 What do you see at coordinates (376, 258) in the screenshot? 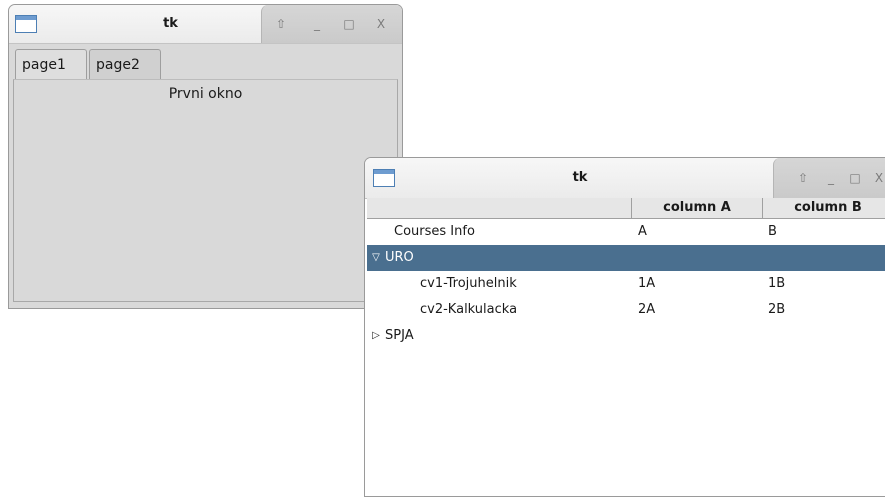
I see `expanded-triangle-icon: ▽` at bounding box center [376, 258].